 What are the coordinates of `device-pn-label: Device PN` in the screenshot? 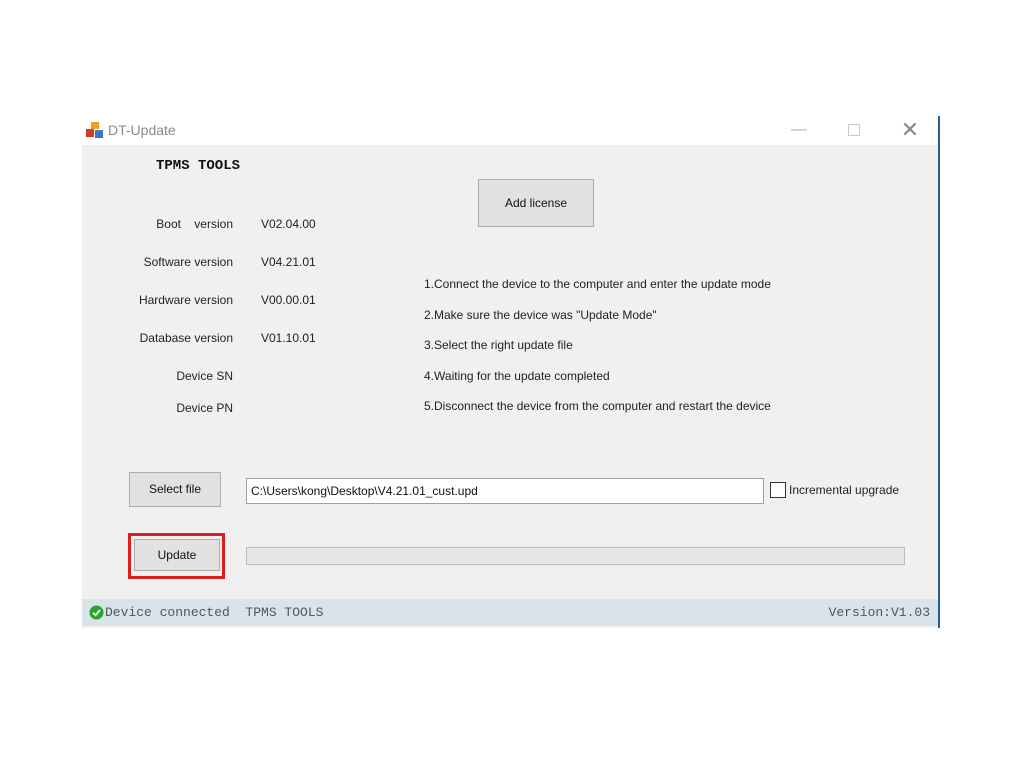 It's located at (204, 408).